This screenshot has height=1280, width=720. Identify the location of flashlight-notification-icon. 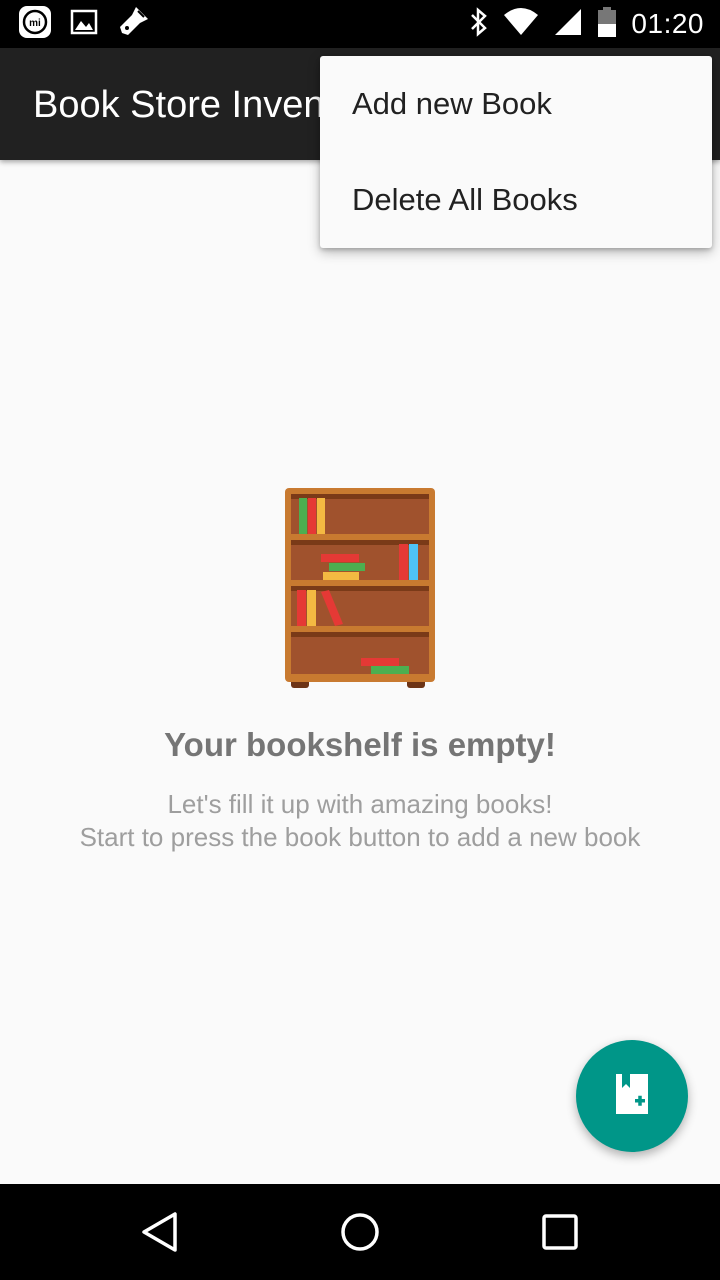
(133, 24).